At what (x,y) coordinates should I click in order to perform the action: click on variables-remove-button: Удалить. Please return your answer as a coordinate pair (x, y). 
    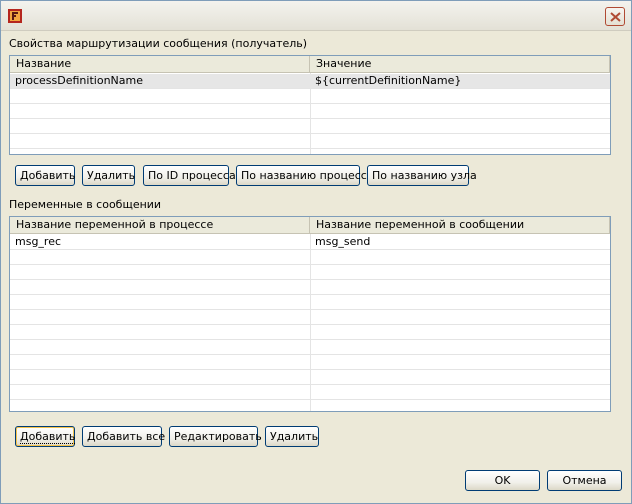
    Looking at the image, I should click on (292, 436).